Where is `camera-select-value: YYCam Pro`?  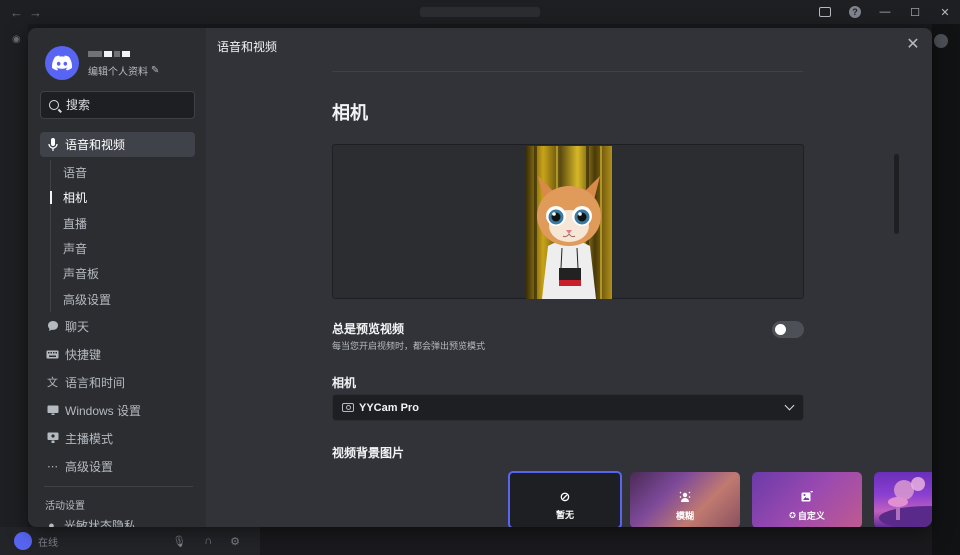
camera-select-value: YYCam Pro is located at coordinates (389, 407).